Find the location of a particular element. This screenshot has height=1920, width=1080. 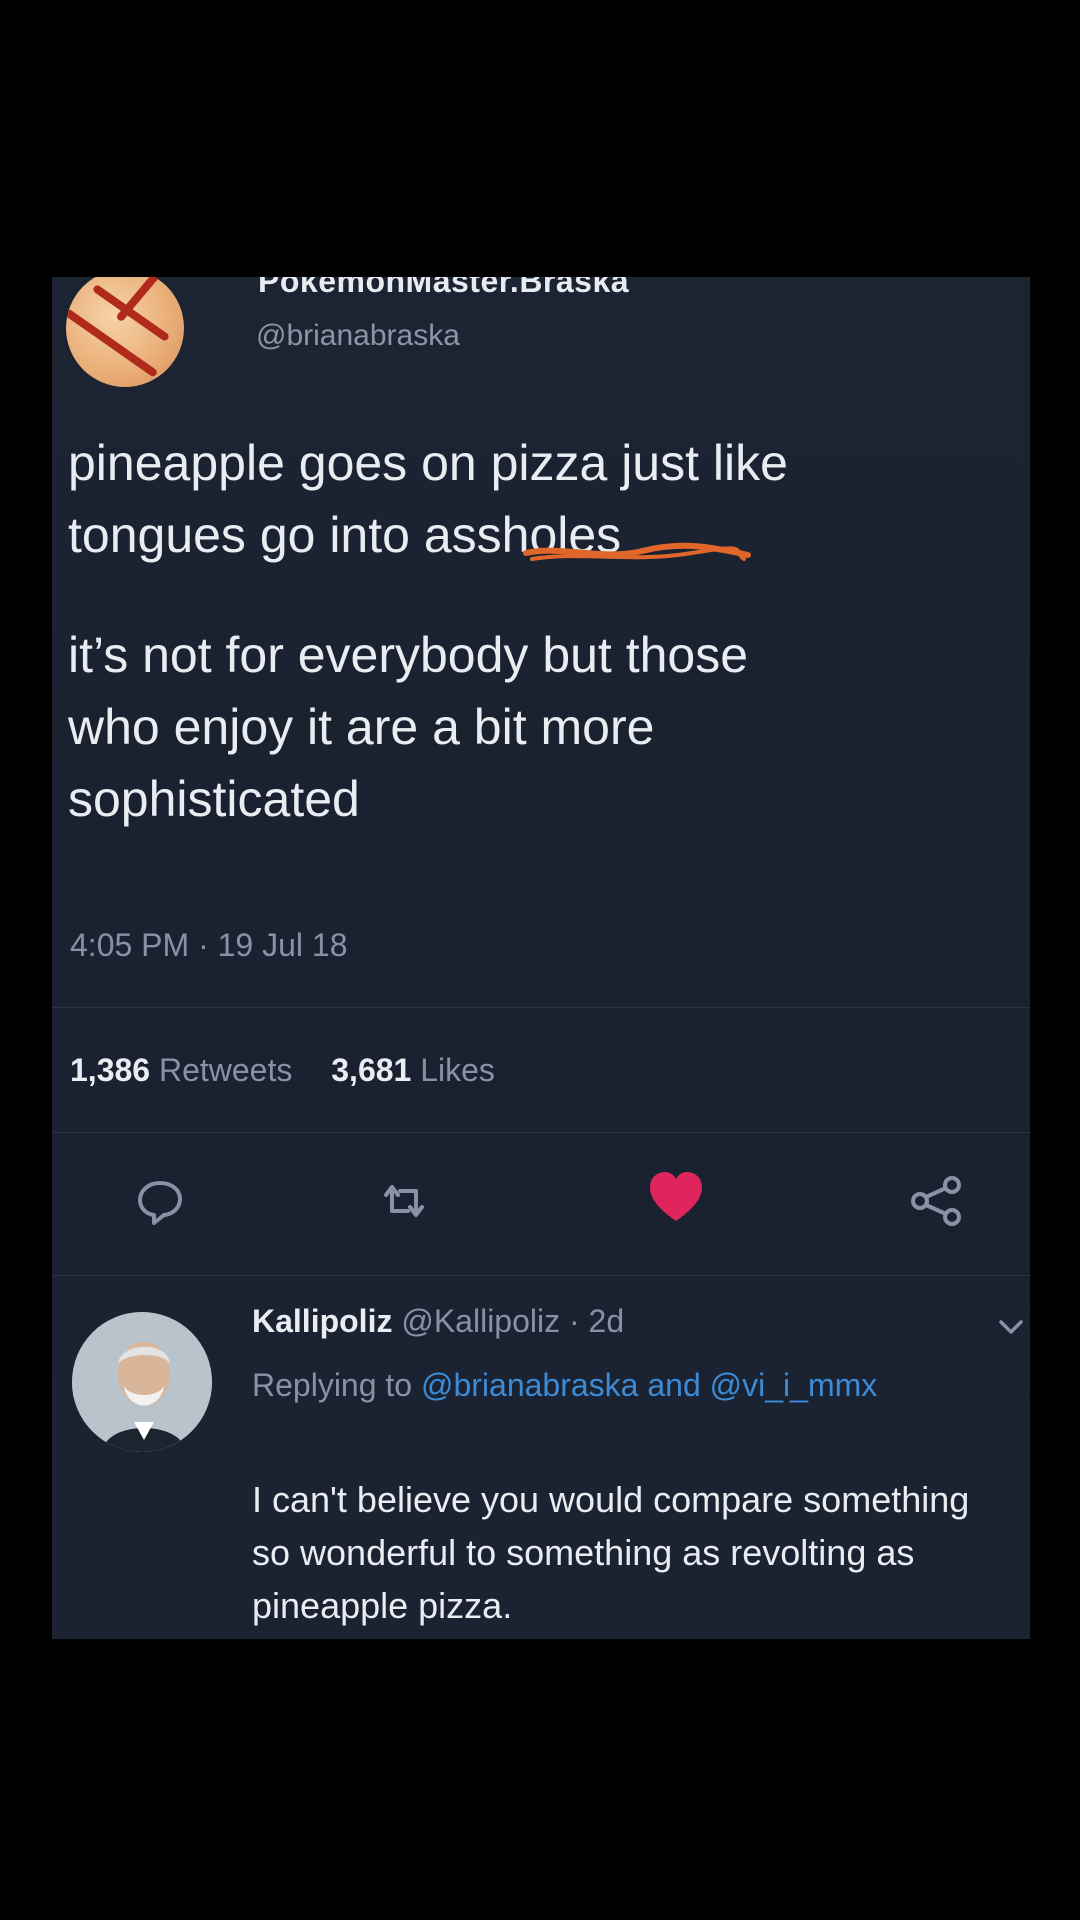

retweet-button is located at coordinates (404, 1201).